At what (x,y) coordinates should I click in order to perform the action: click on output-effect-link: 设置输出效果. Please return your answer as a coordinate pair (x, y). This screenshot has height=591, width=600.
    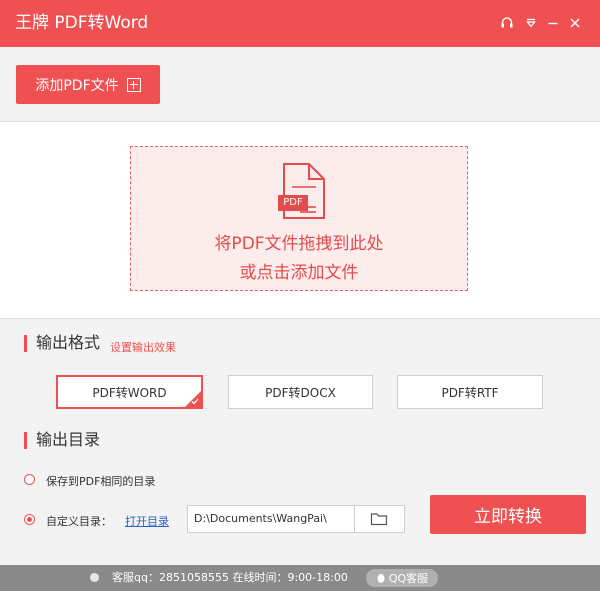
    Looking at the image, I should click on (143, 347).